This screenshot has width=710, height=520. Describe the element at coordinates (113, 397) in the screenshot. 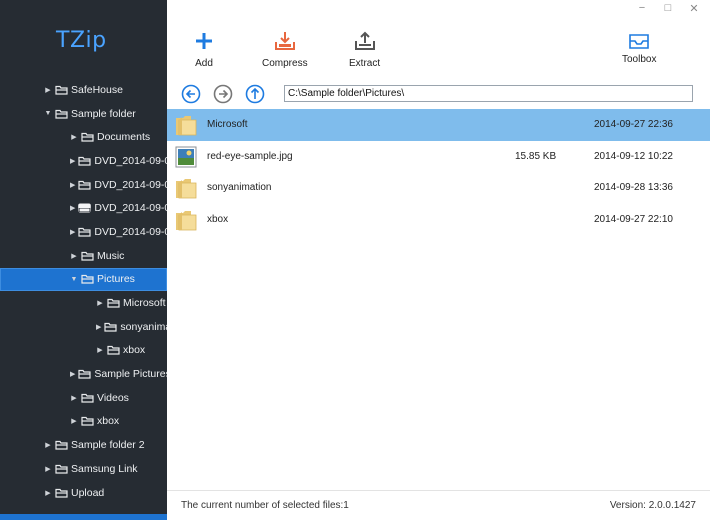

I see `sidebar-item-label: Videos` at that location.